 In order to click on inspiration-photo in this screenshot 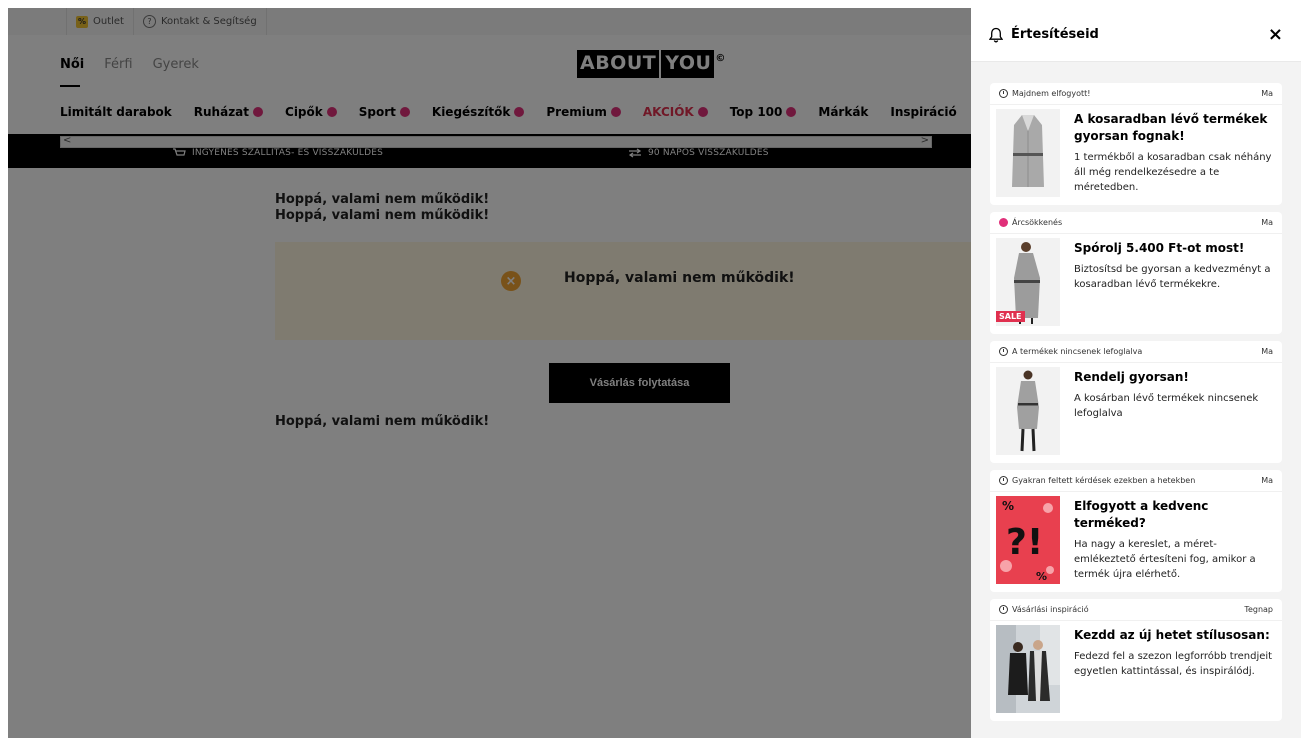, I will do `click(1028, 669)`.